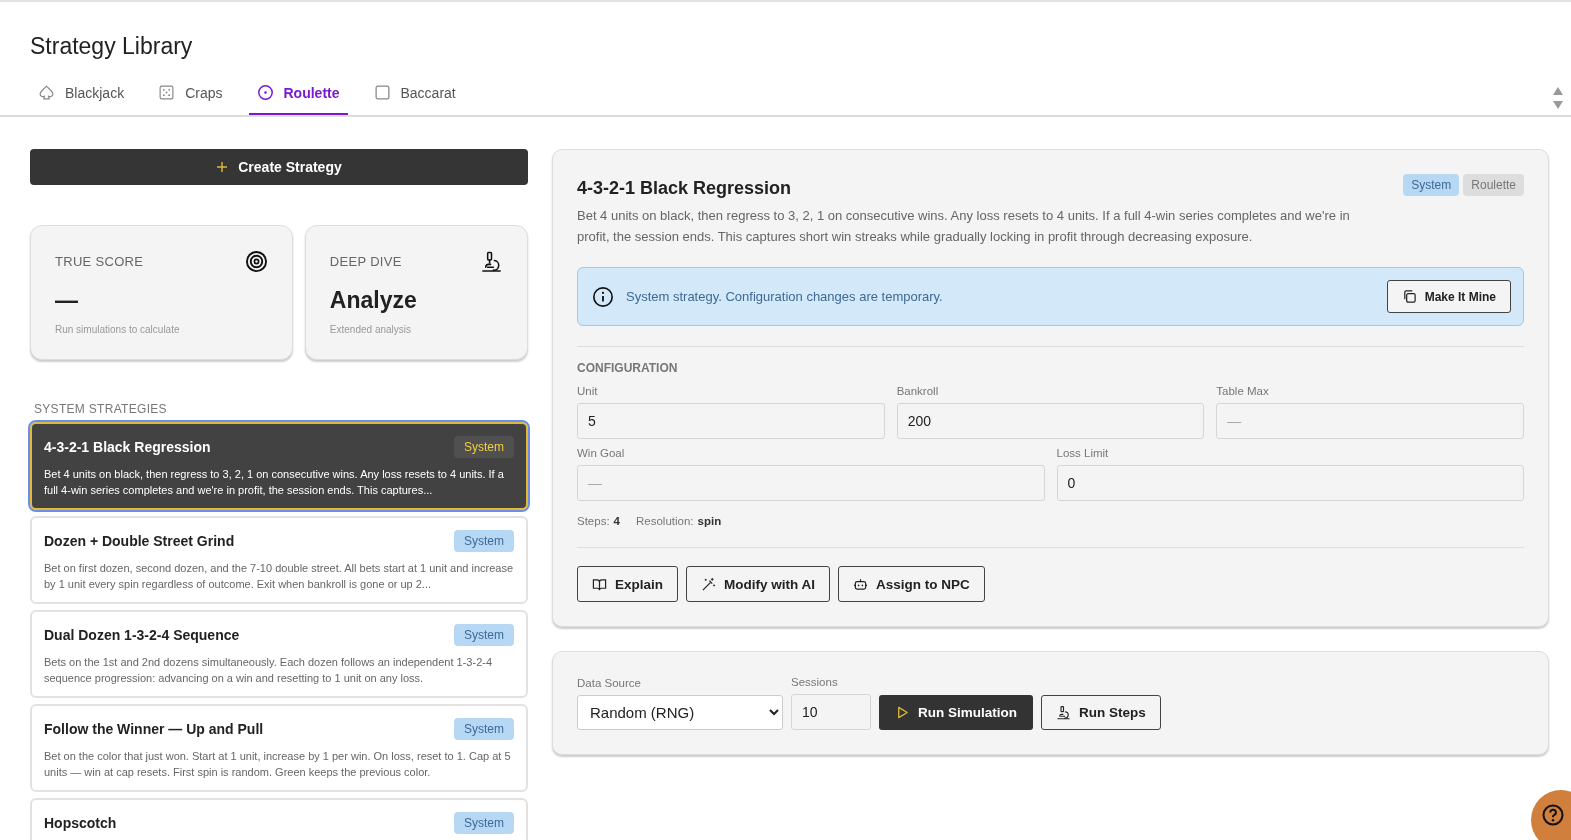 This screenshot has height=840, width=1571. Describe the element at coordinates (154, 729) in the screenshot. I see `strategy-name: Follow the Winner — Up and Pull` at that location.